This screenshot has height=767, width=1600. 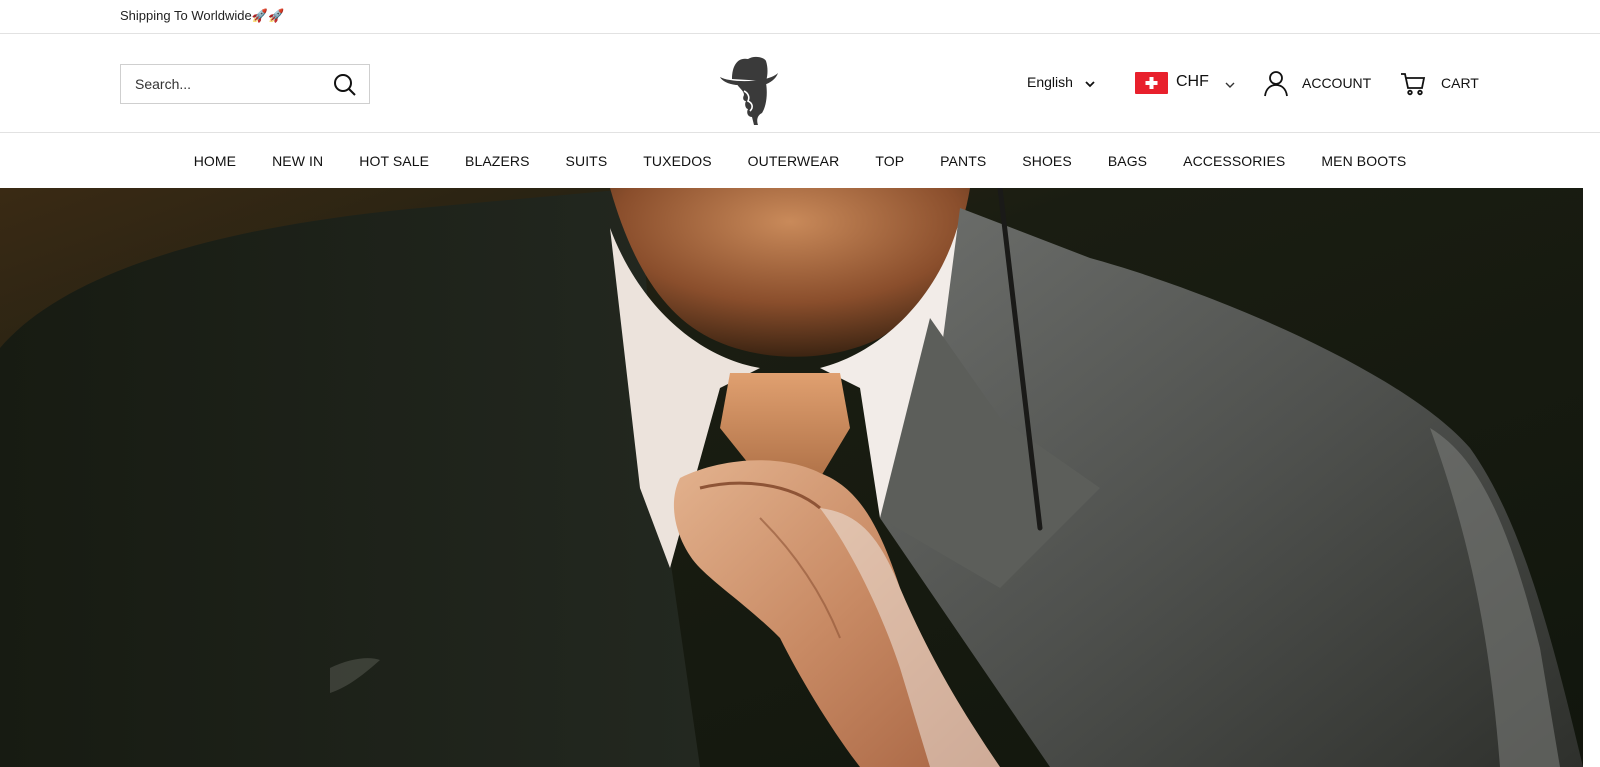 I want to click on nav-item-outerwear: OUTERWEAR, so click(x=794, y=161).